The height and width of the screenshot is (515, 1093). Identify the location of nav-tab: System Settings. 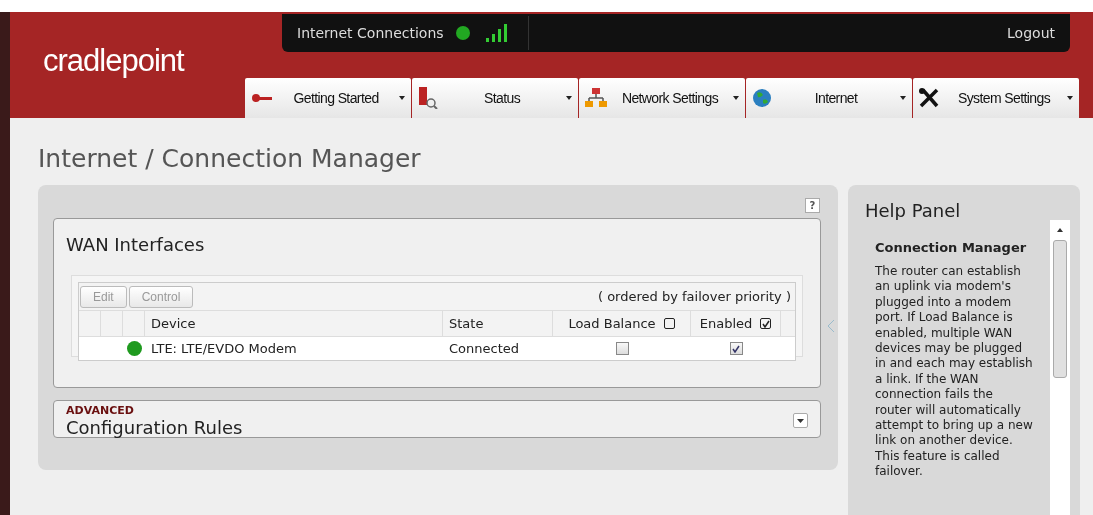
(996, 98).